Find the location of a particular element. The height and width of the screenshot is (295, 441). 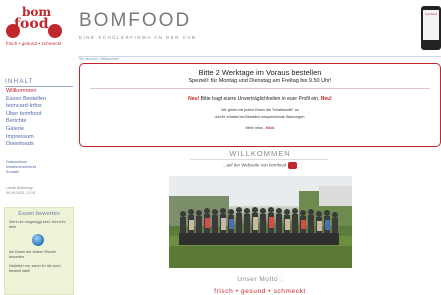

nav-item-willkommen: Willkommen is located at coordinates (40, 92).